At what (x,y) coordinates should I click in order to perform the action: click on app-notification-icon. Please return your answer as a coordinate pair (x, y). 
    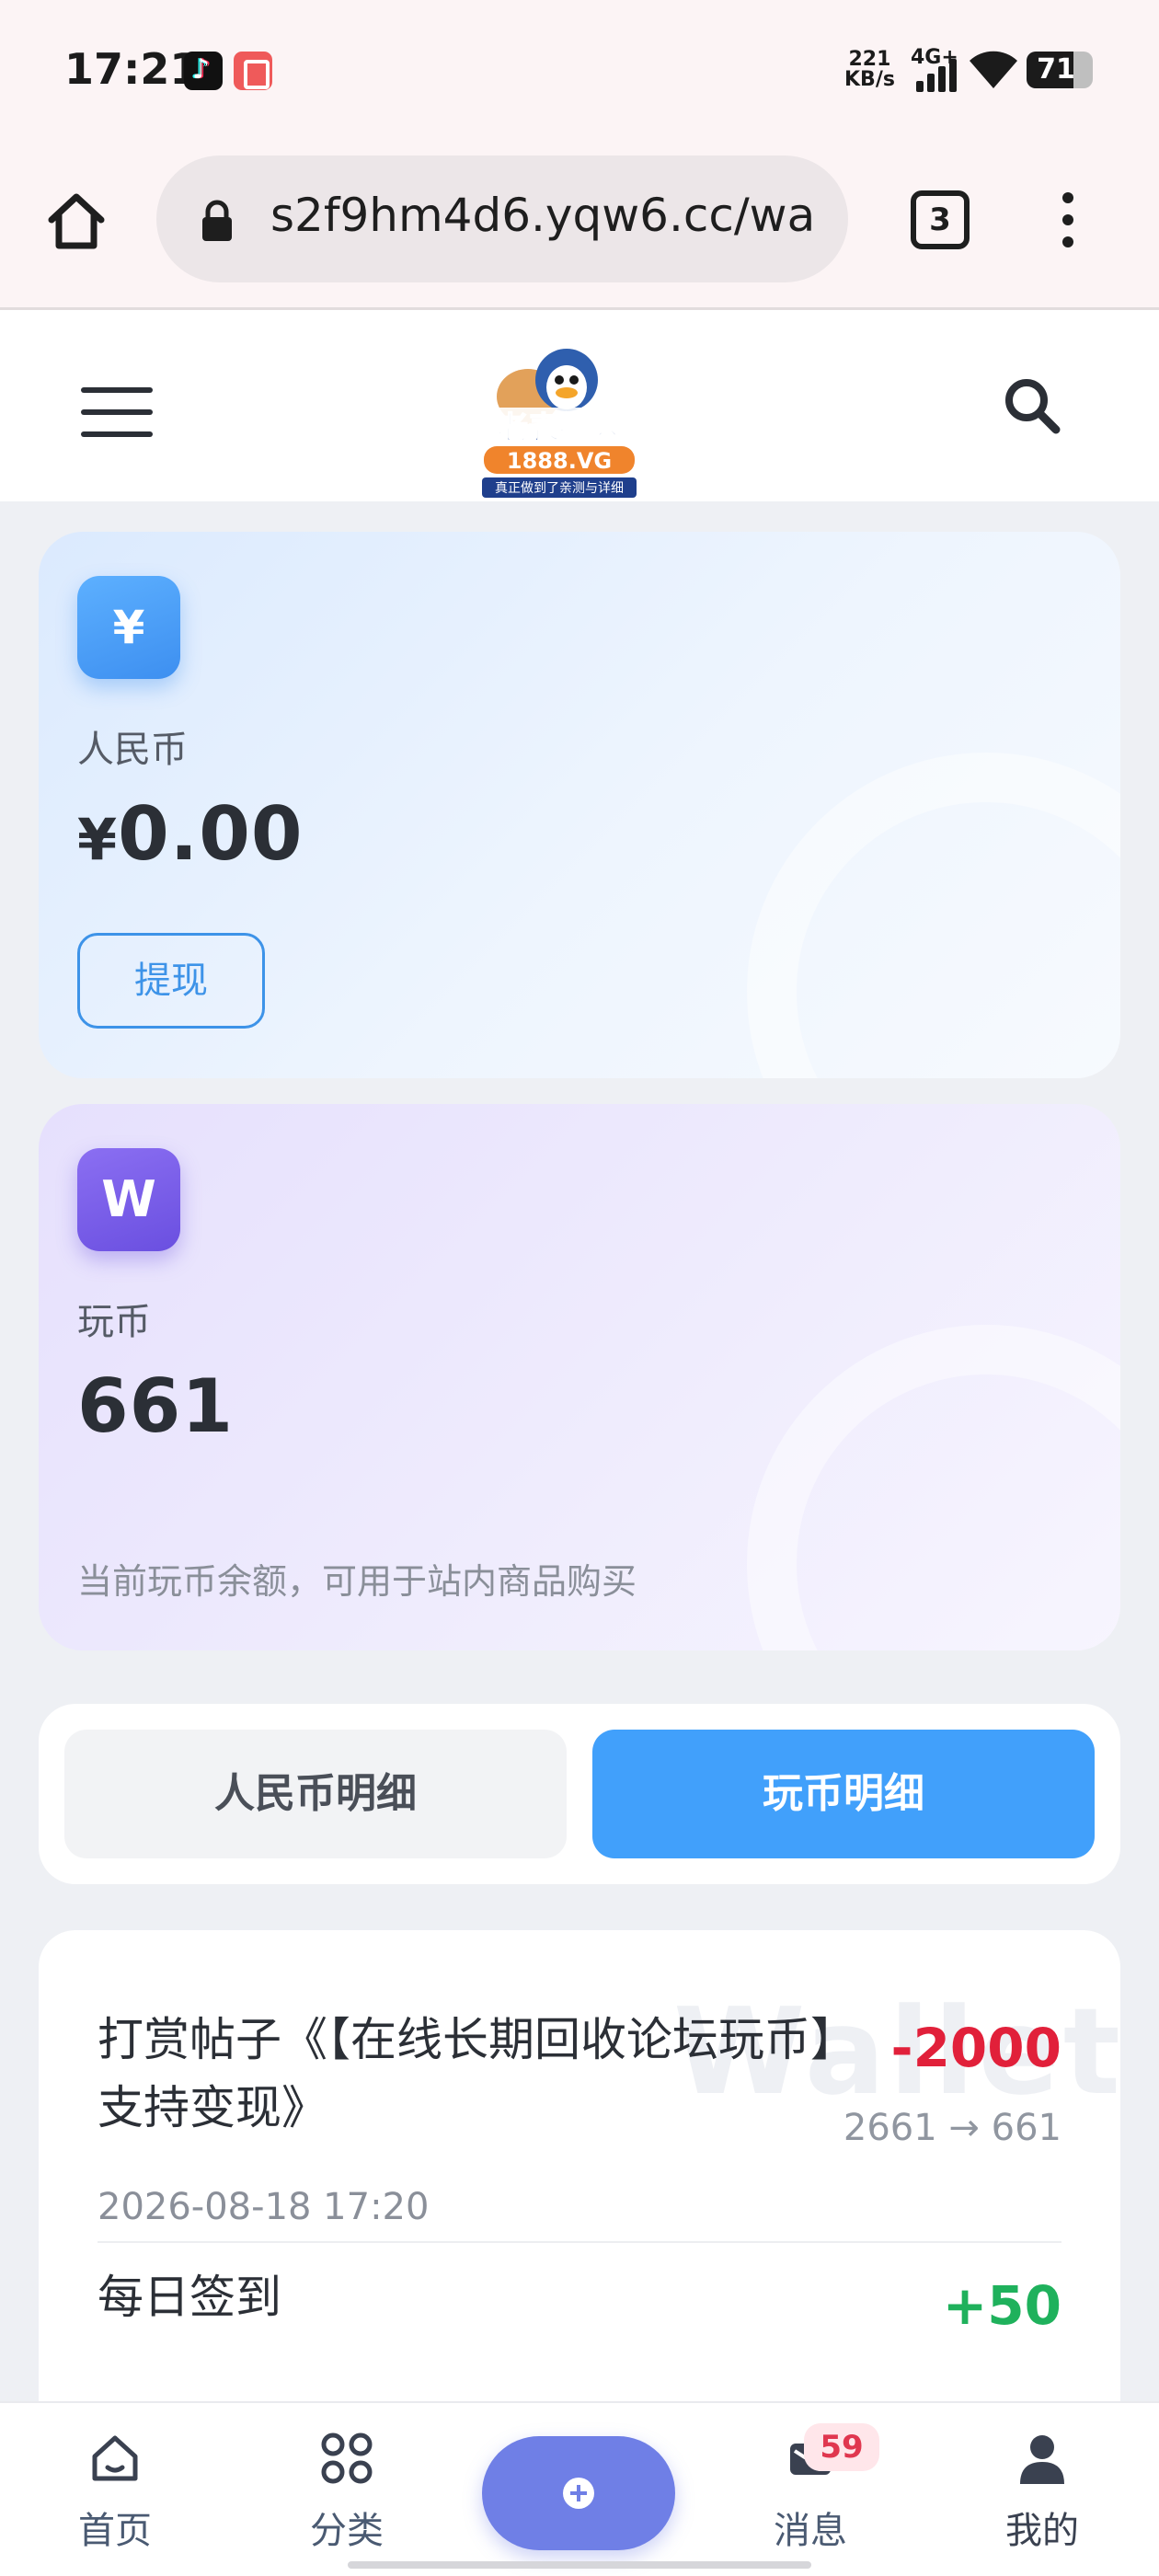
    Looking at the image, I should click on (253, 71).